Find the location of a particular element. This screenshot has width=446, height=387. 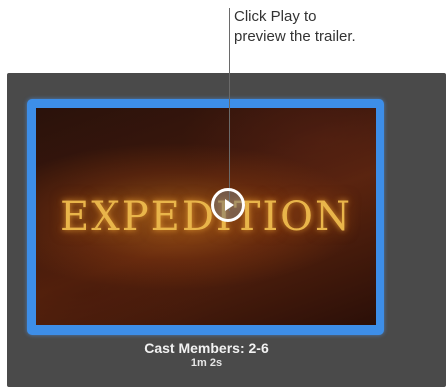

callout-line-2: preview the trailer. is located at coordinates (295, 36).